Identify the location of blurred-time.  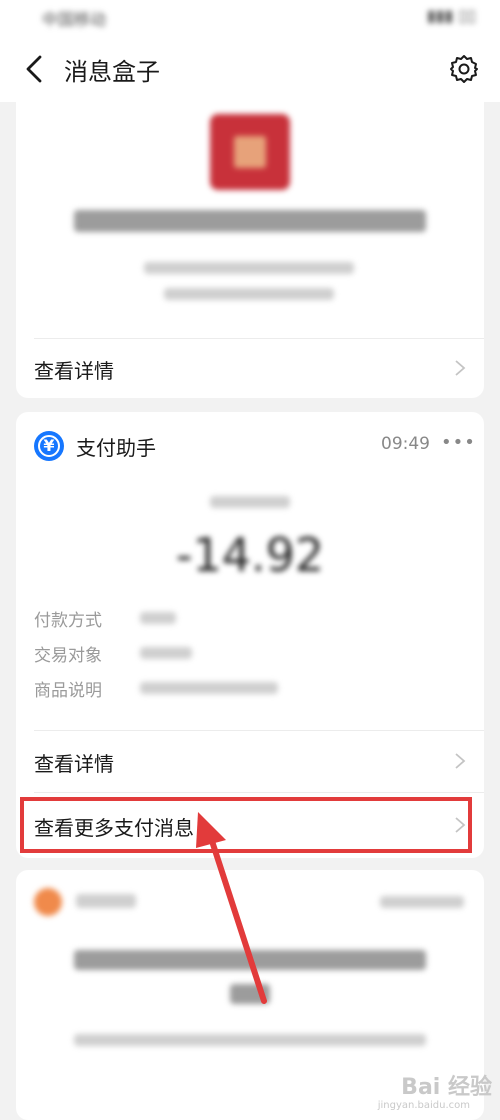
(422, 902).